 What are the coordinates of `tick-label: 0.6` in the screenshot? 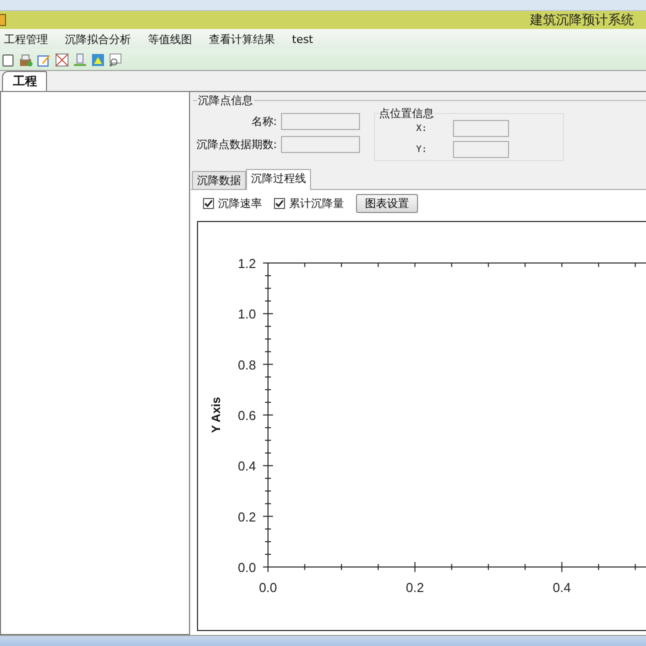 It's located at (247, 415).